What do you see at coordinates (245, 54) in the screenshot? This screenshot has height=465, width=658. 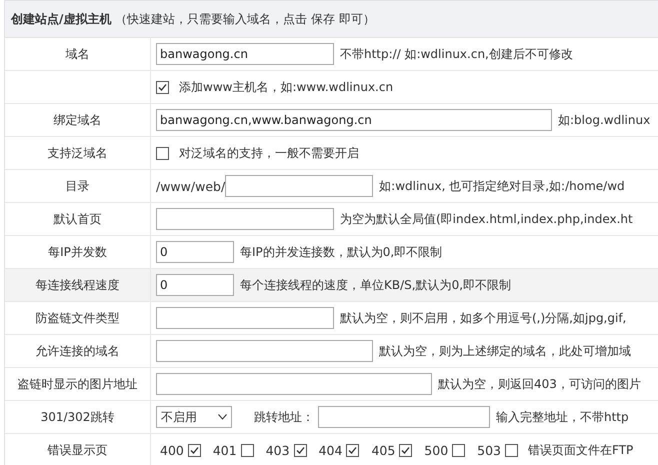 I see `text-input: banwagong.cn` at bounding box center [245, 54].